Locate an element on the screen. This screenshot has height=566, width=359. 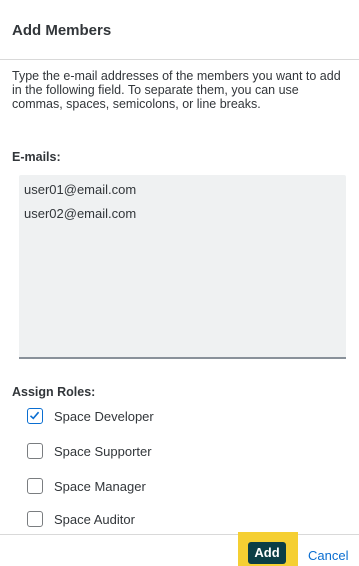
assign-roles-label: Assign Roles: is located at coordinates (54, 392).